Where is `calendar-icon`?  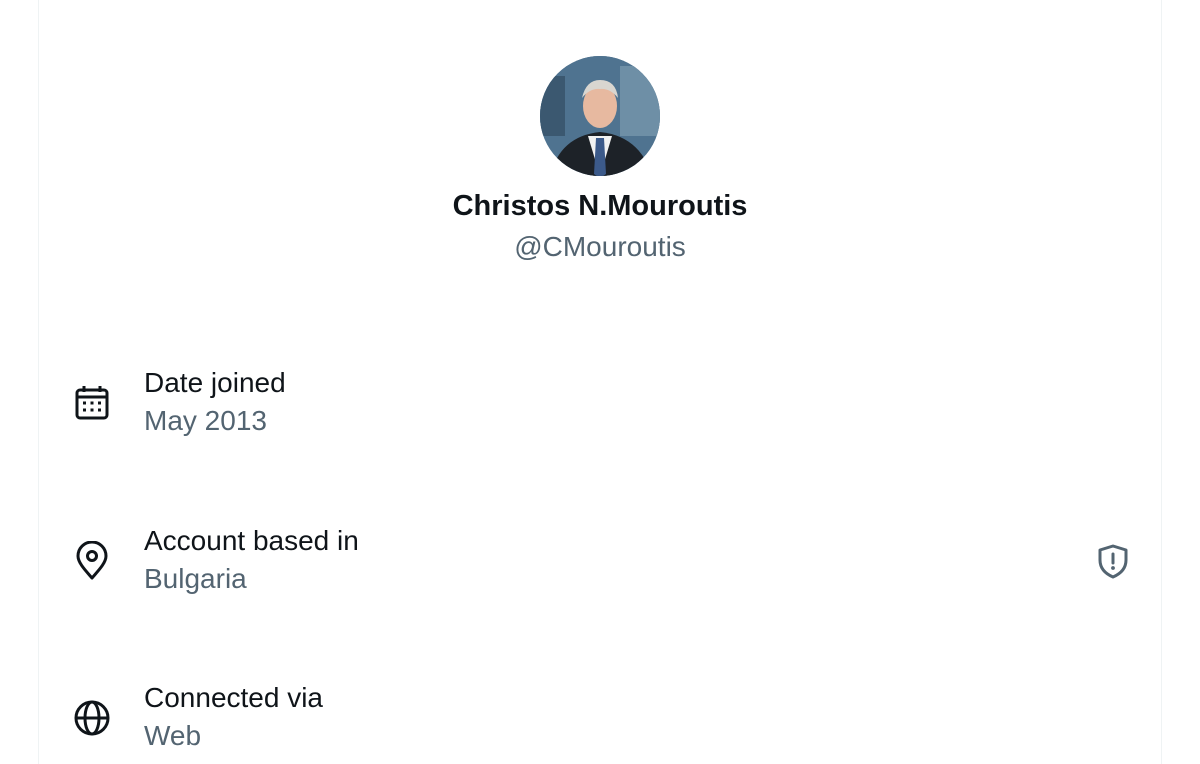 calendar-icon is located at coordinates (92, 403).